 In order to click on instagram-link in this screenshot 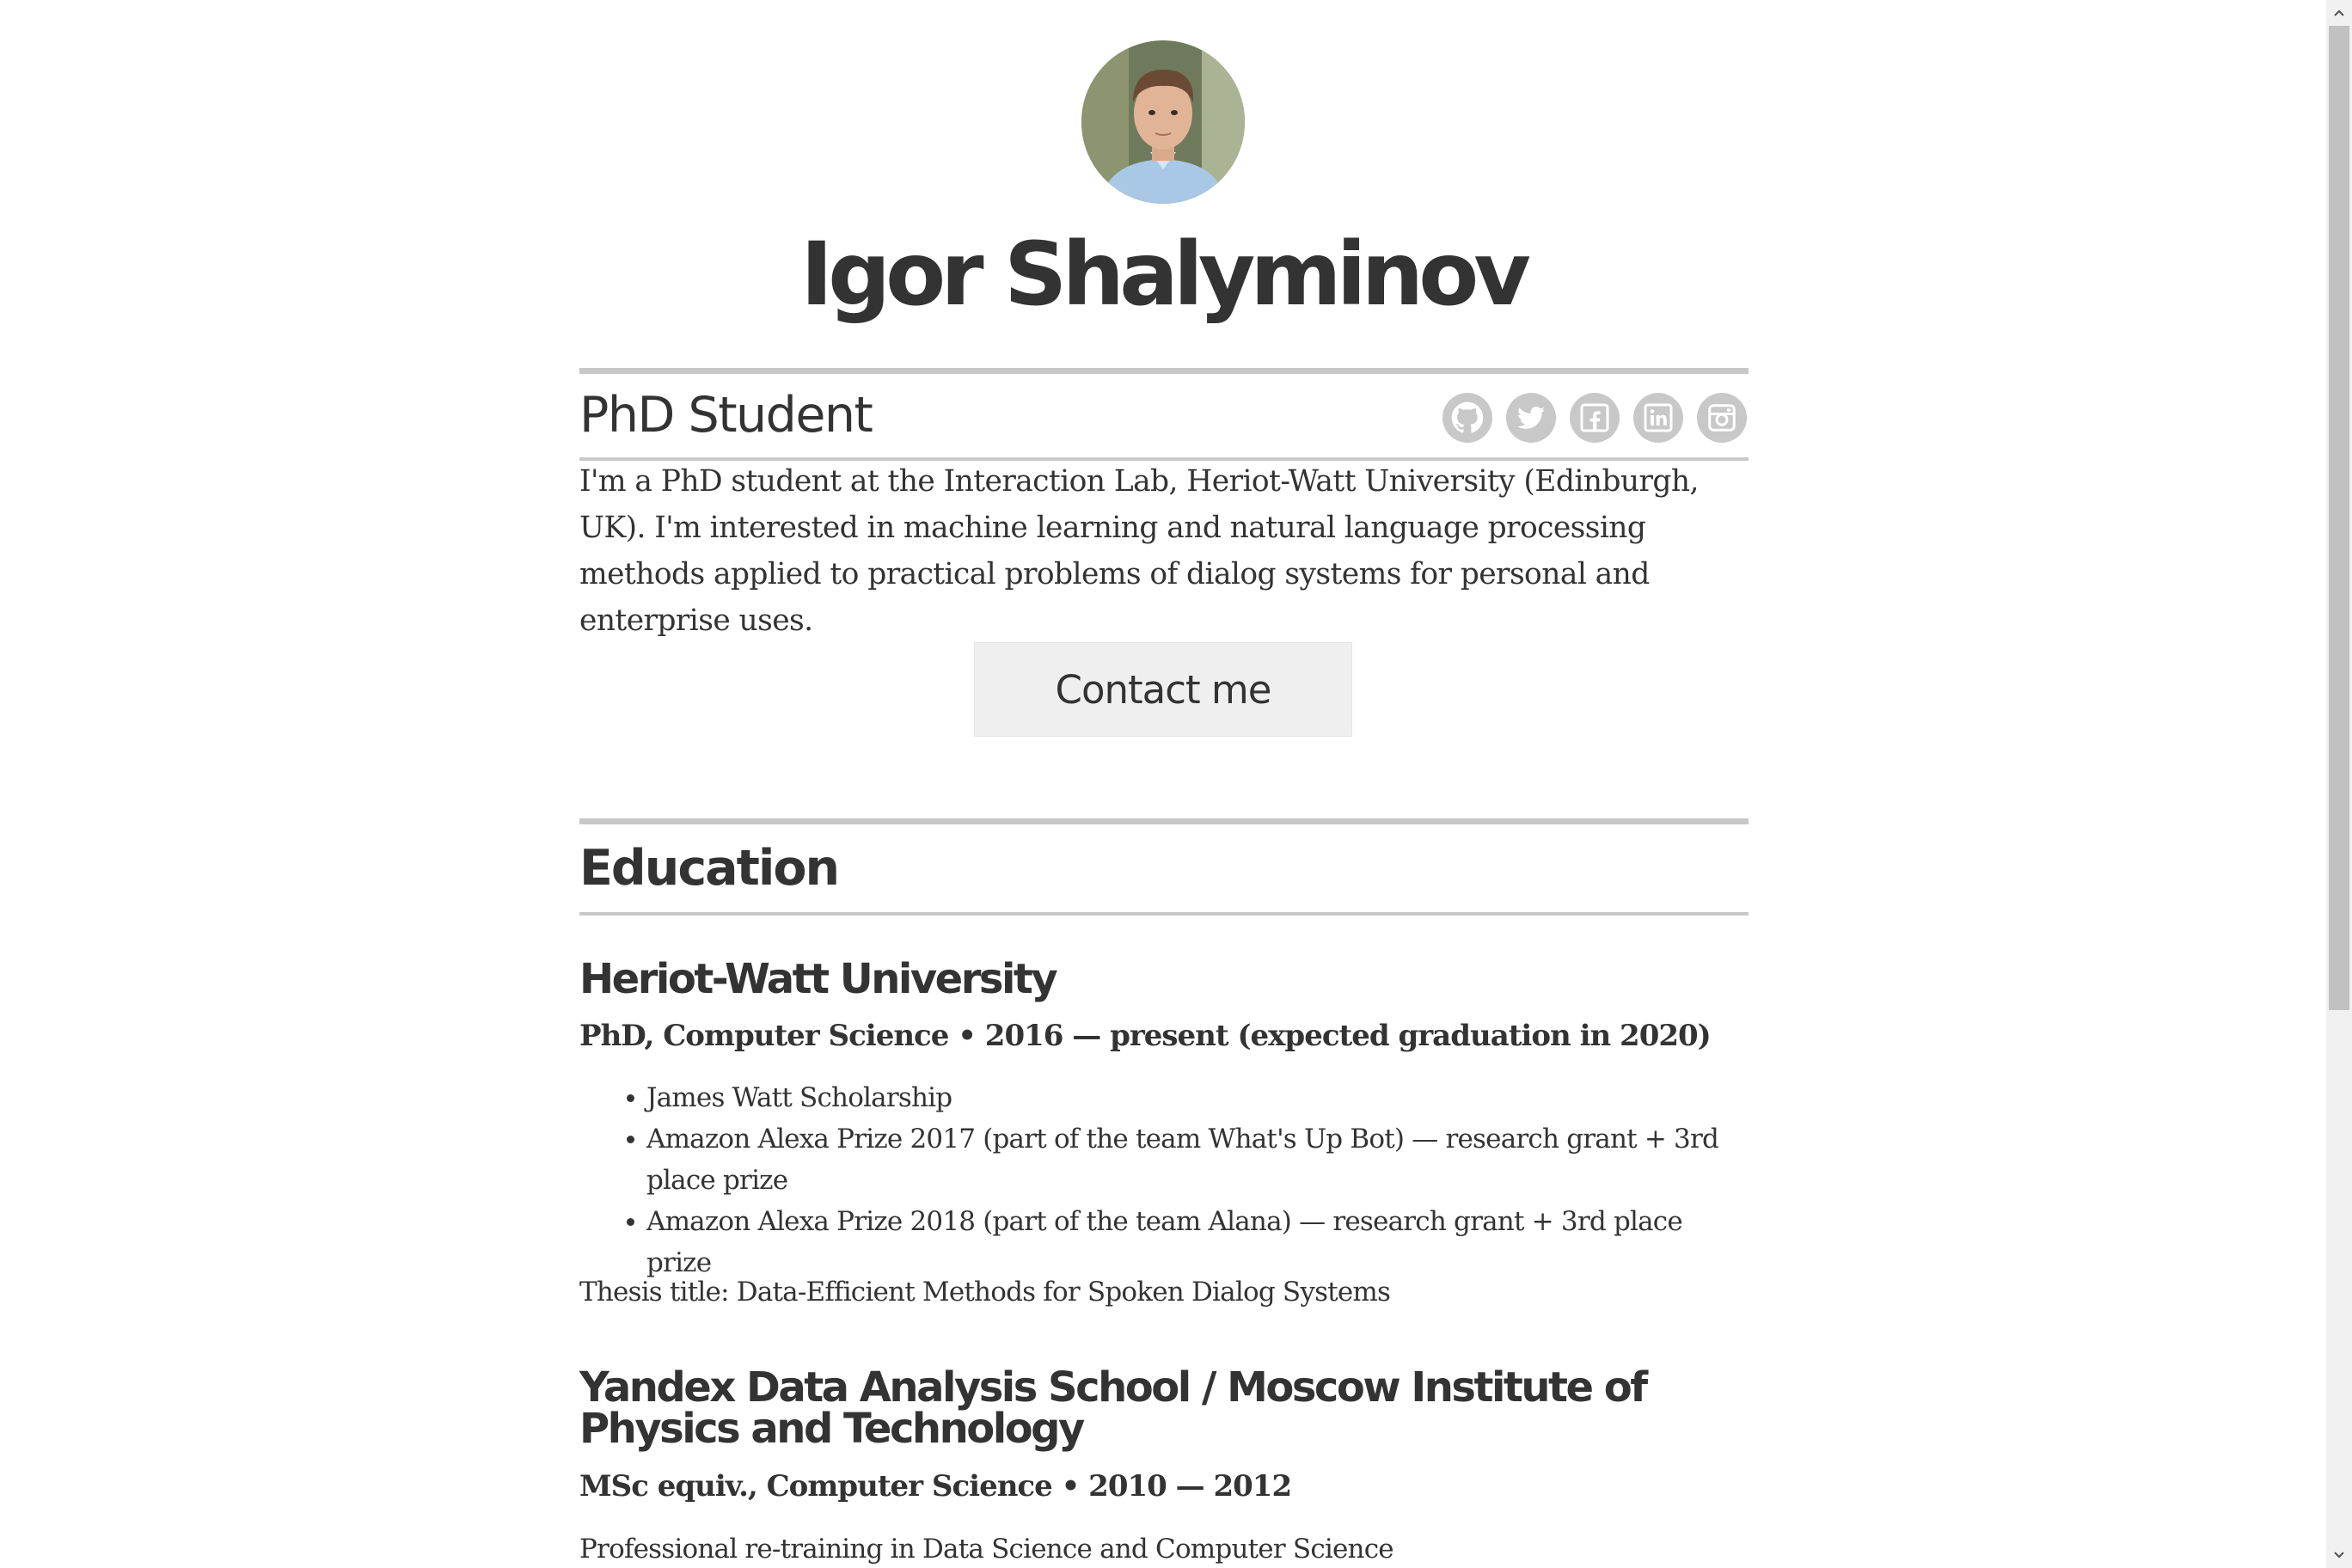, I will do `click(1722, 418)`.